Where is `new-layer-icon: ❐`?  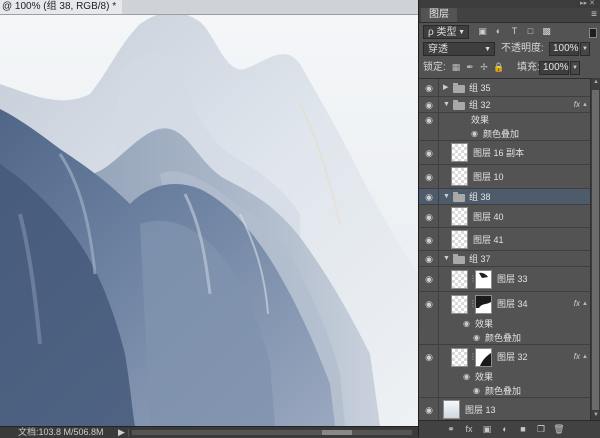 new-layer-icon: ❐ is located at coordinates (541, 429).